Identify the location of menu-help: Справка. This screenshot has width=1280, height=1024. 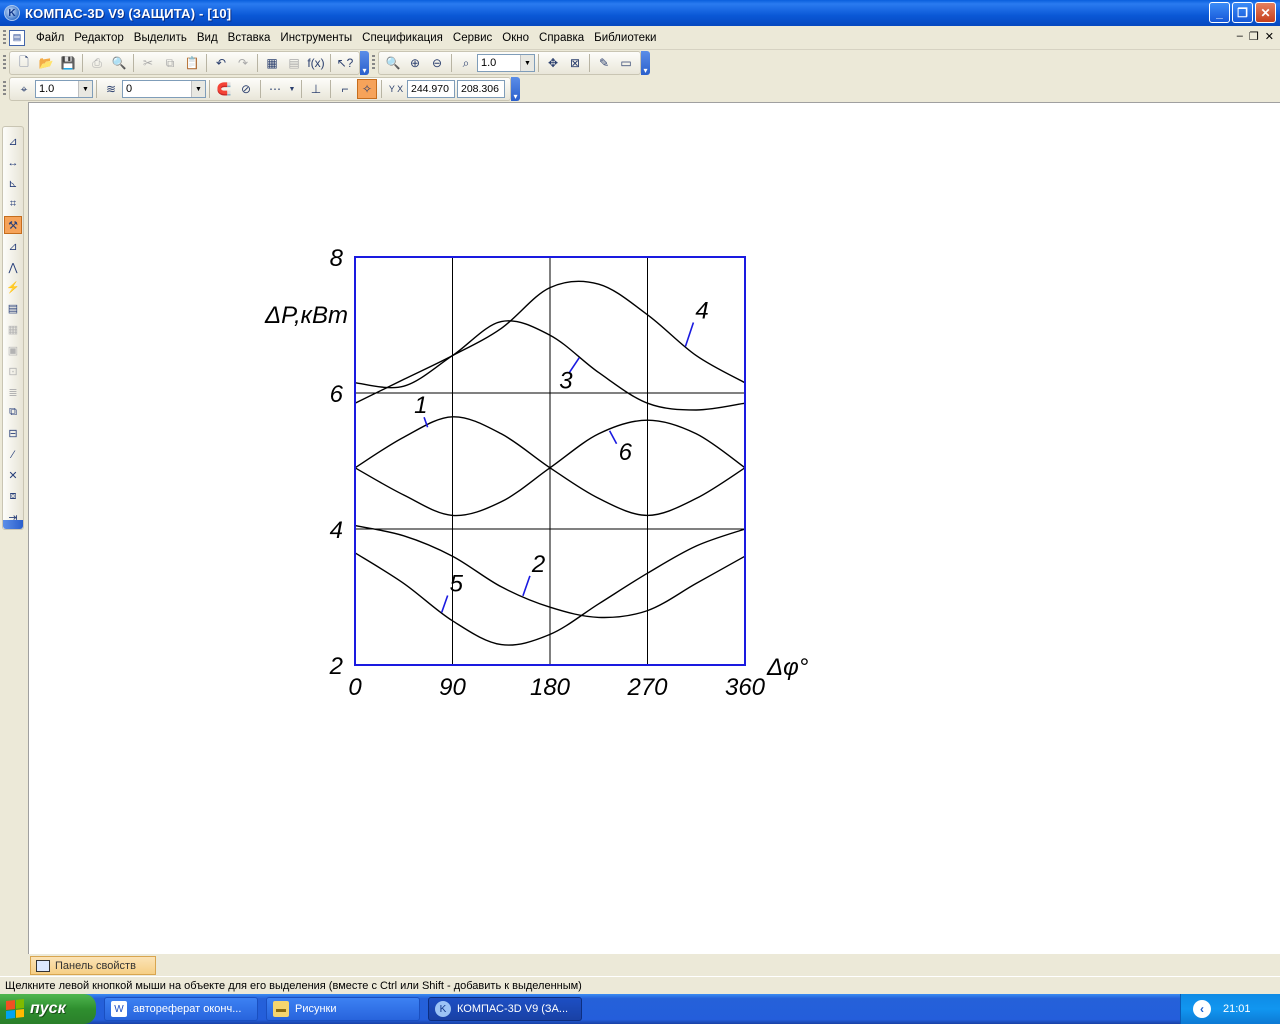
(561, 38).